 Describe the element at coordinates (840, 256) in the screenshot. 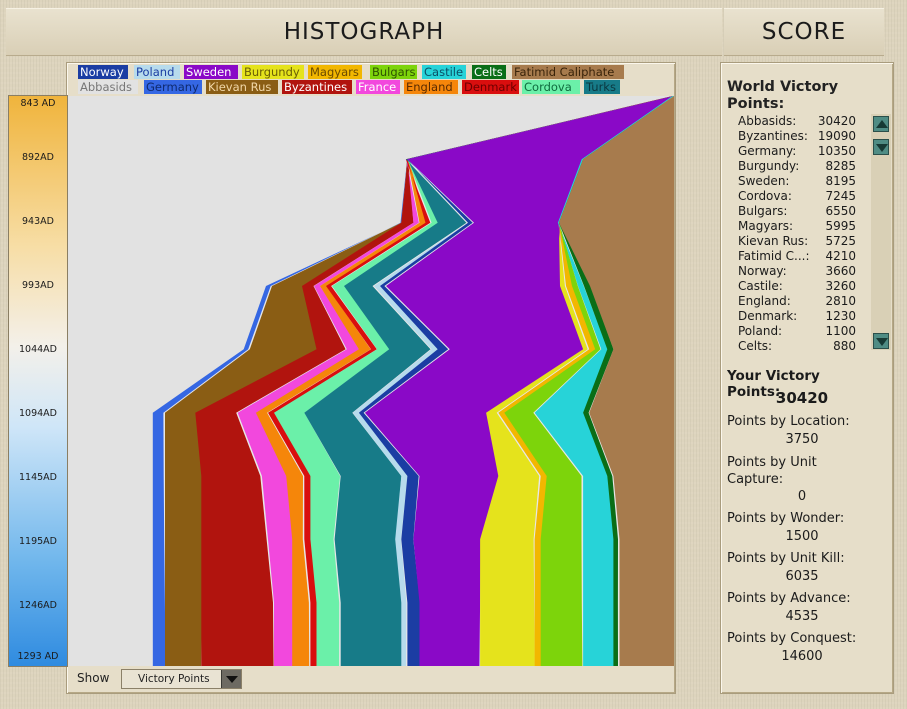

I see `score-civ-value: 4210` at that location.